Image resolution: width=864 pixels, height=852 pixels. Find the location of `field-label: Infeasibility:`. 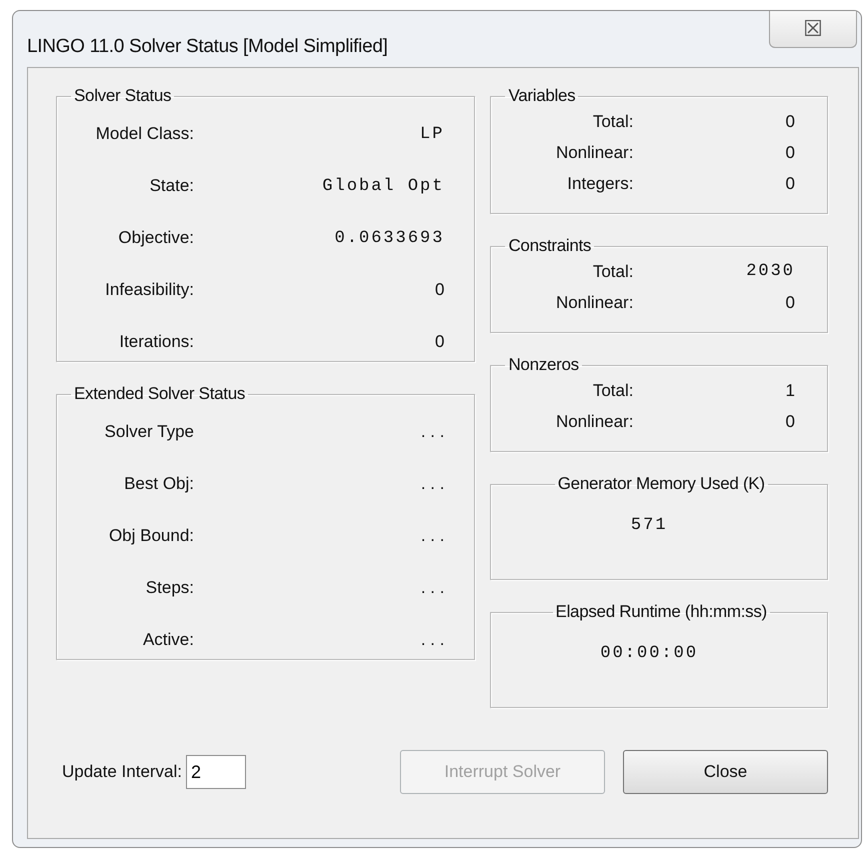

field-label: Infeasibility: is located at coordinates (149, 290).